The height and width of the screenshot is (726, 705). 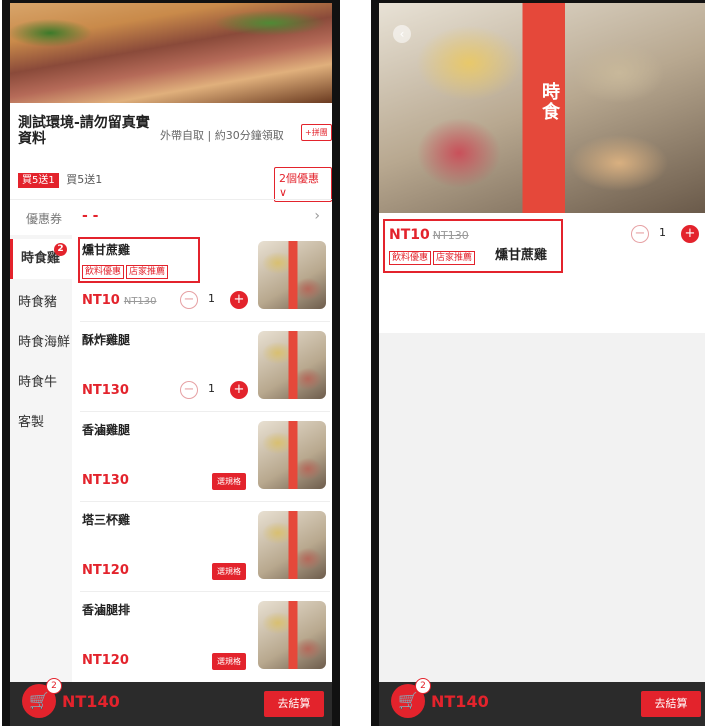 What do you see at coordinates (106, 610) in the screenshot?
I see `item-name: 香滷腿排` at bounding box center [106, 610].